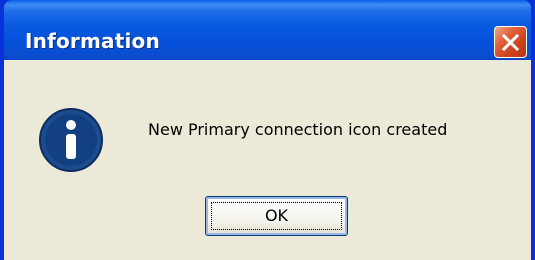 Image resolution: width=535 pixels, height=260 pixels. I want to click on message-text: New Primary connection icon created, so click(298, 129).